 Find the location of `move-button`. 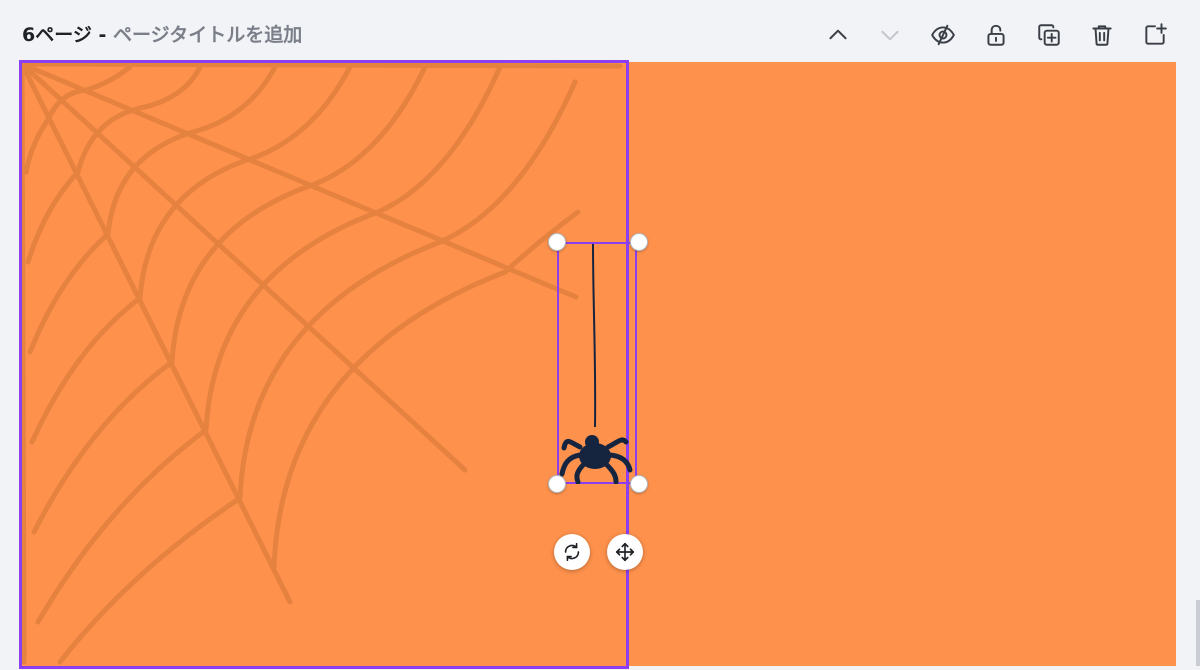

move-button is located at coordinates (625, 552).